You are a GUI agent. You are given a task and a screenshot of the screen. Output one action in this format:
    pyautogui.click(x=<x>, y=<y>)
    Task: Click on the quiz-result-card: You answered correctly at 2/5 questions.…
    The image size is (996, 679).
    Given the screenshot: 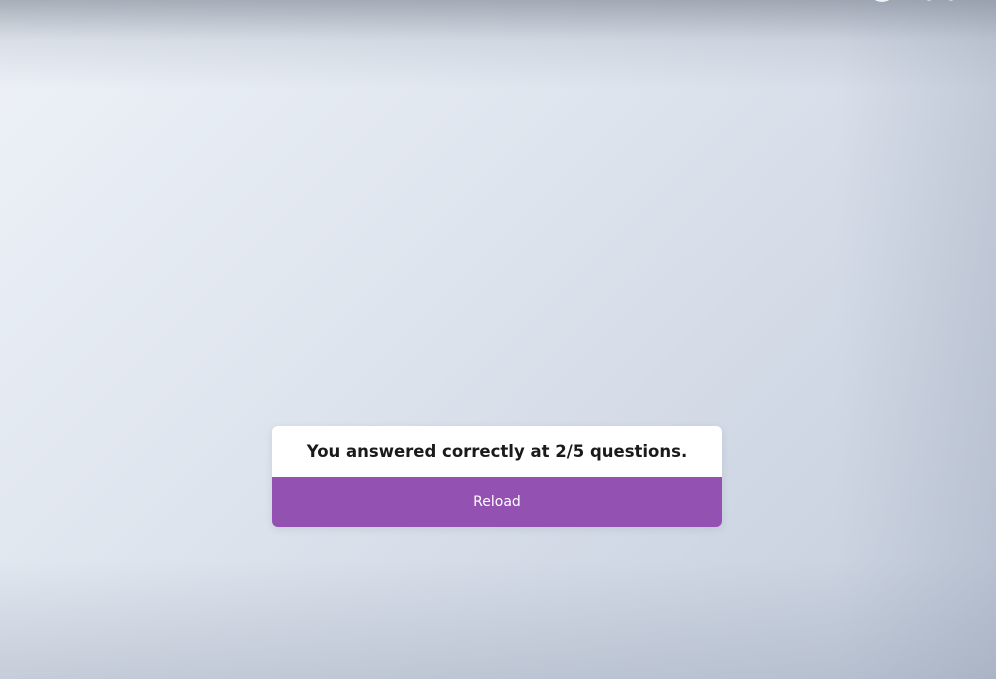 What is the action you would take?
    pyautogui.click(x=497, y=476)
    